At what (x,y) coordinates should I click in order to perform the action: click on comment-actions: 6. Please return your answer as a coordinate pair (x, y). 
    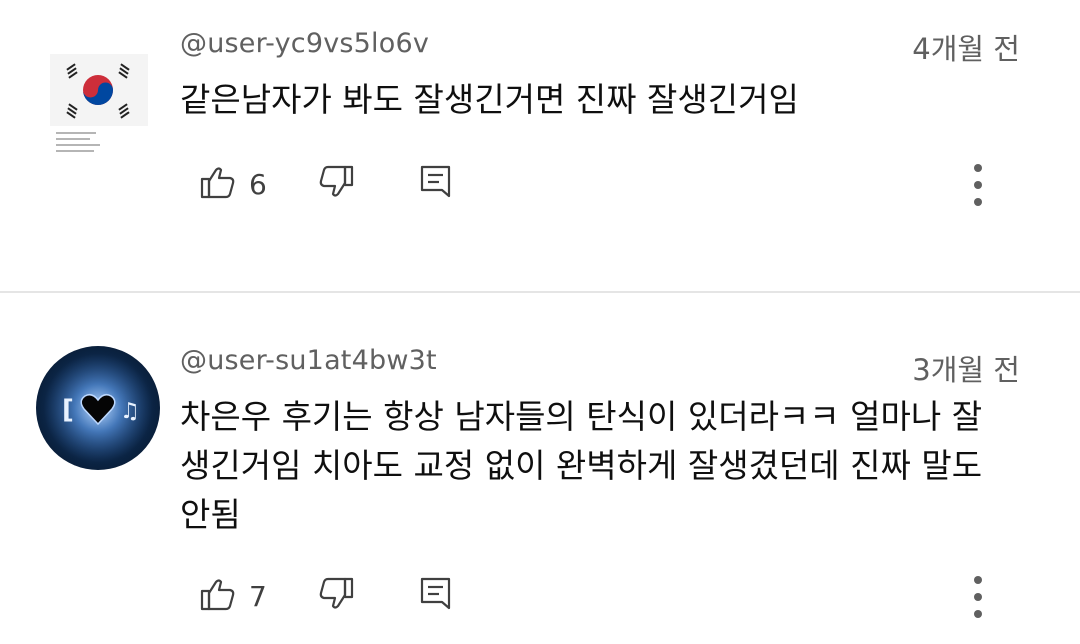
    Looking at the image, I should click on (540, 187).